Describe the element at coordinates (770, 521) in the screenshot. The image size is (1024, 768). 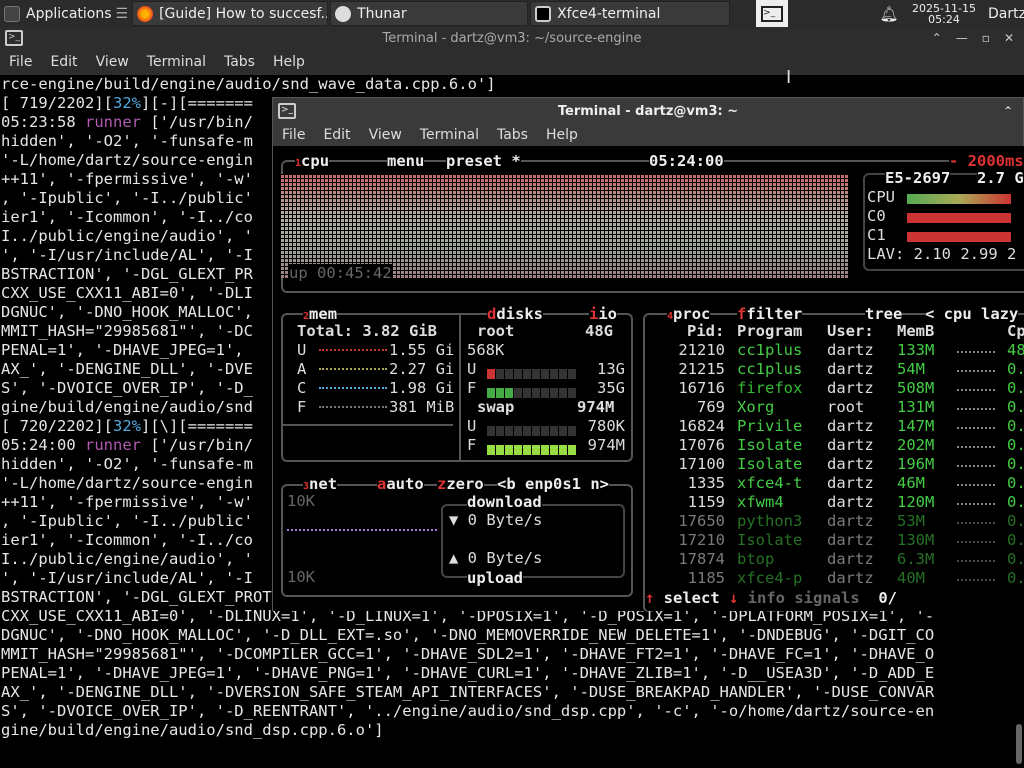
I see `proc-cell-program: python3` at that location.